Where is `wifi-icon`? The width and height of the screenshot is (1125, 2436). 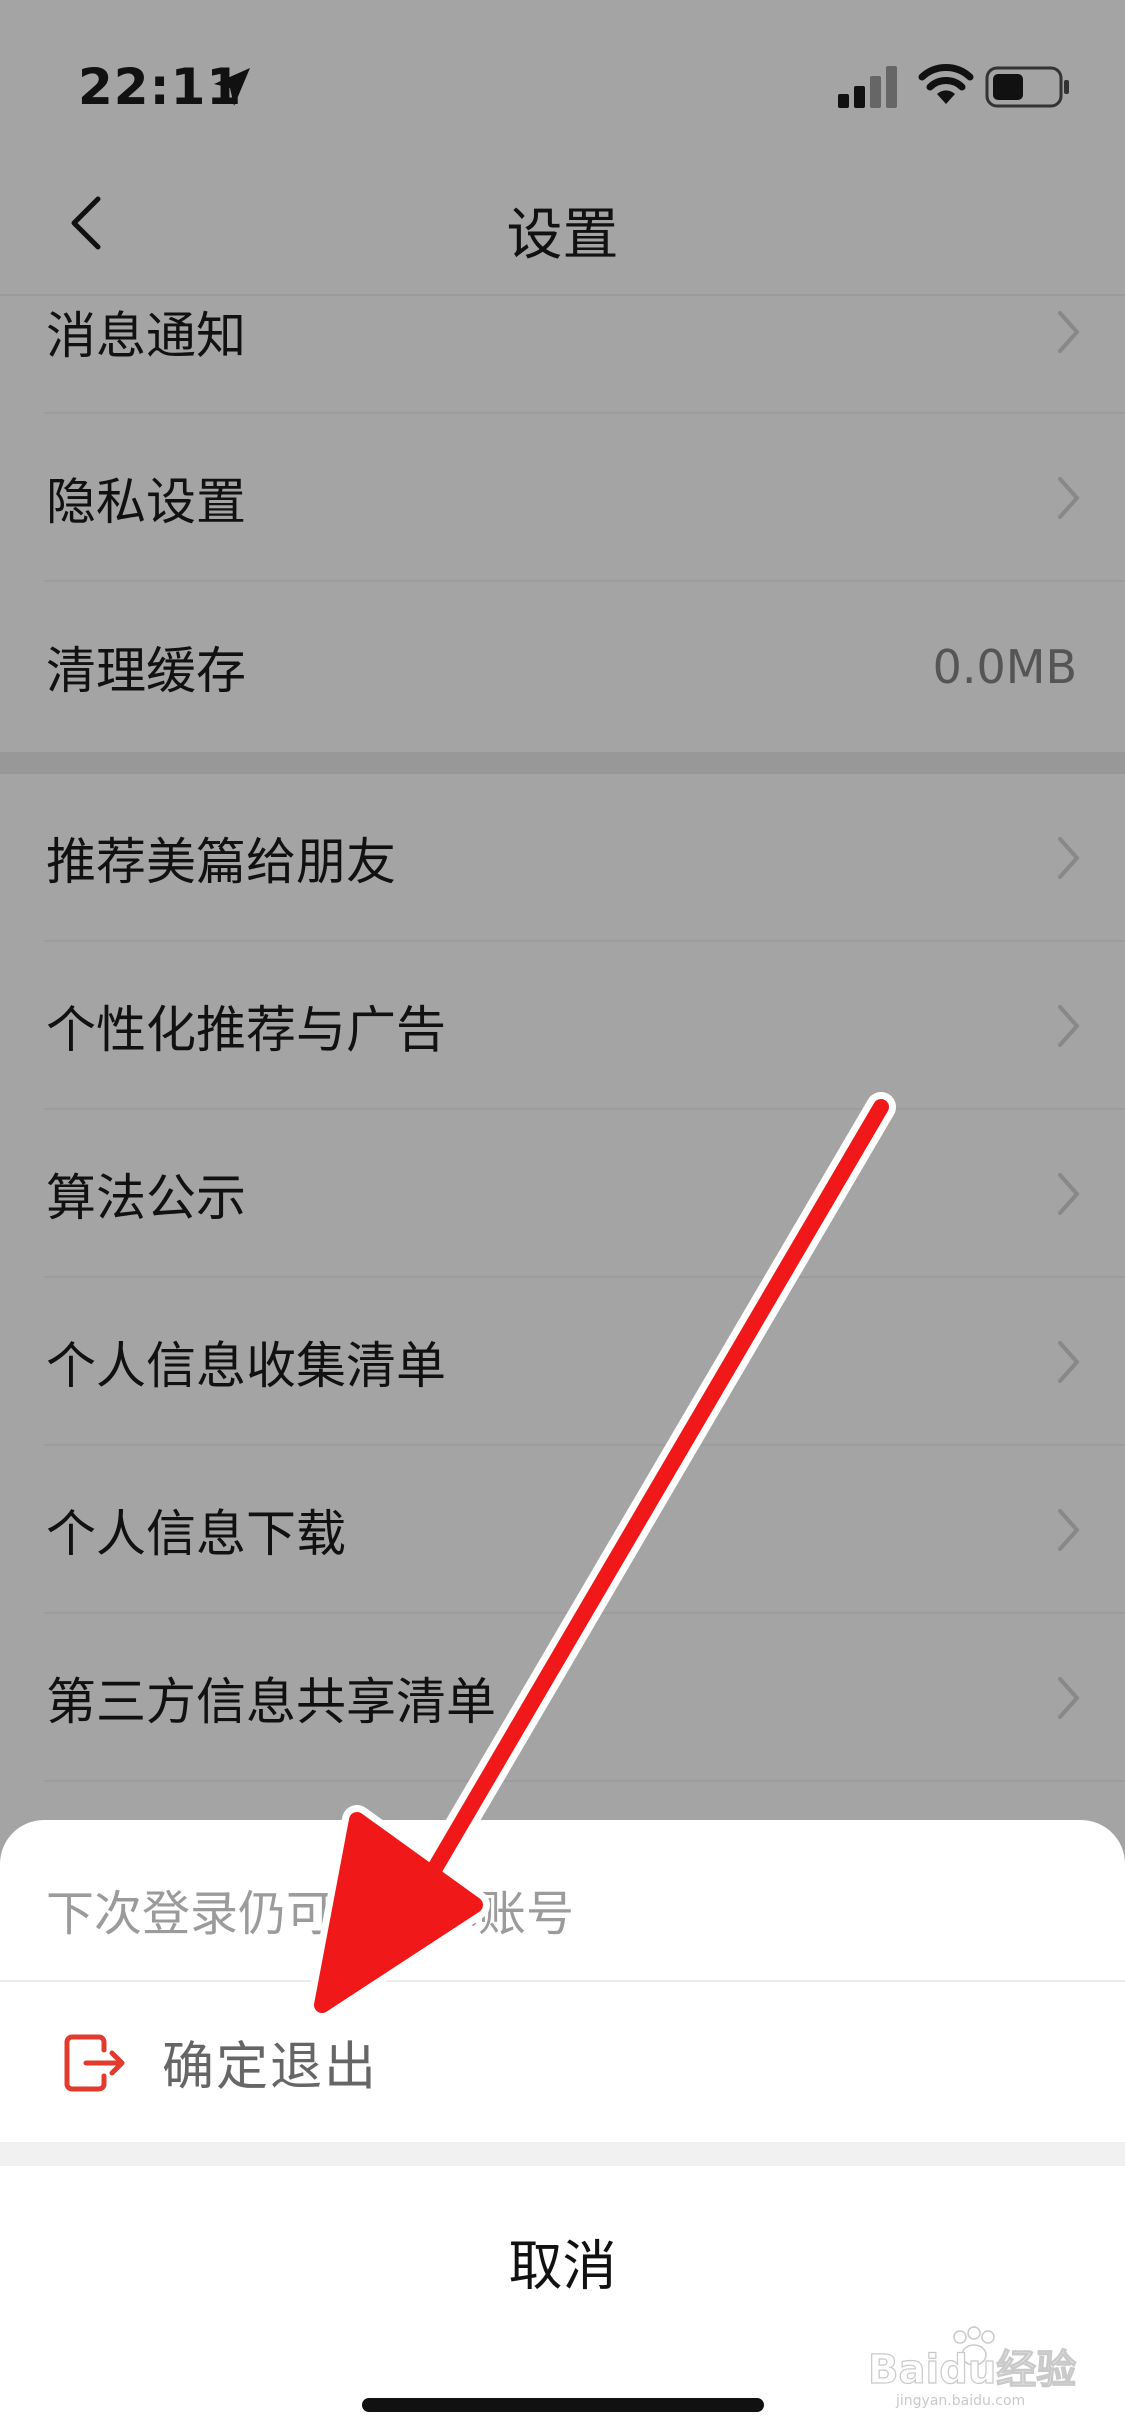
wifi-icon is located at coordinates (946, 84).